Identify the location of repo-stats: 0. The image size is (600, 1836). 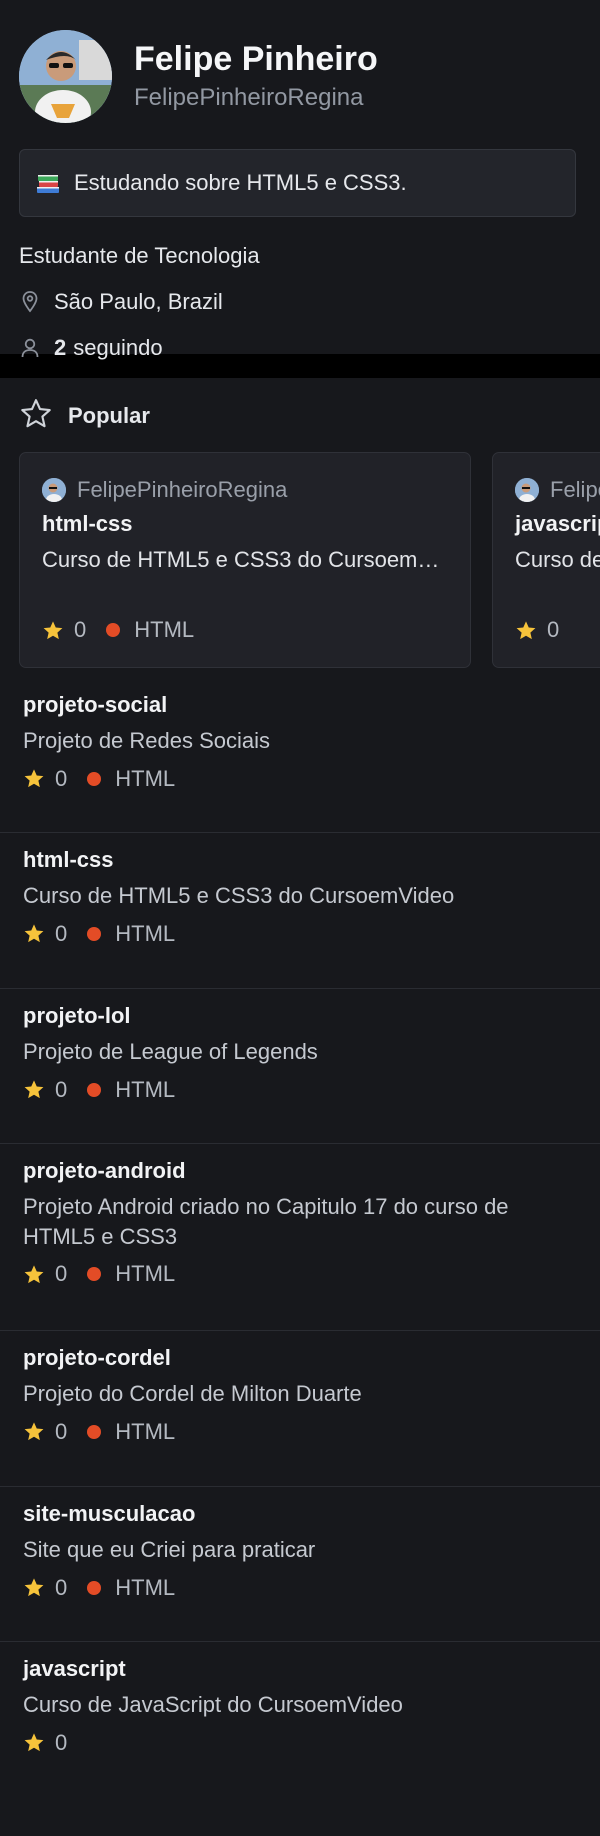
(300, 1743).